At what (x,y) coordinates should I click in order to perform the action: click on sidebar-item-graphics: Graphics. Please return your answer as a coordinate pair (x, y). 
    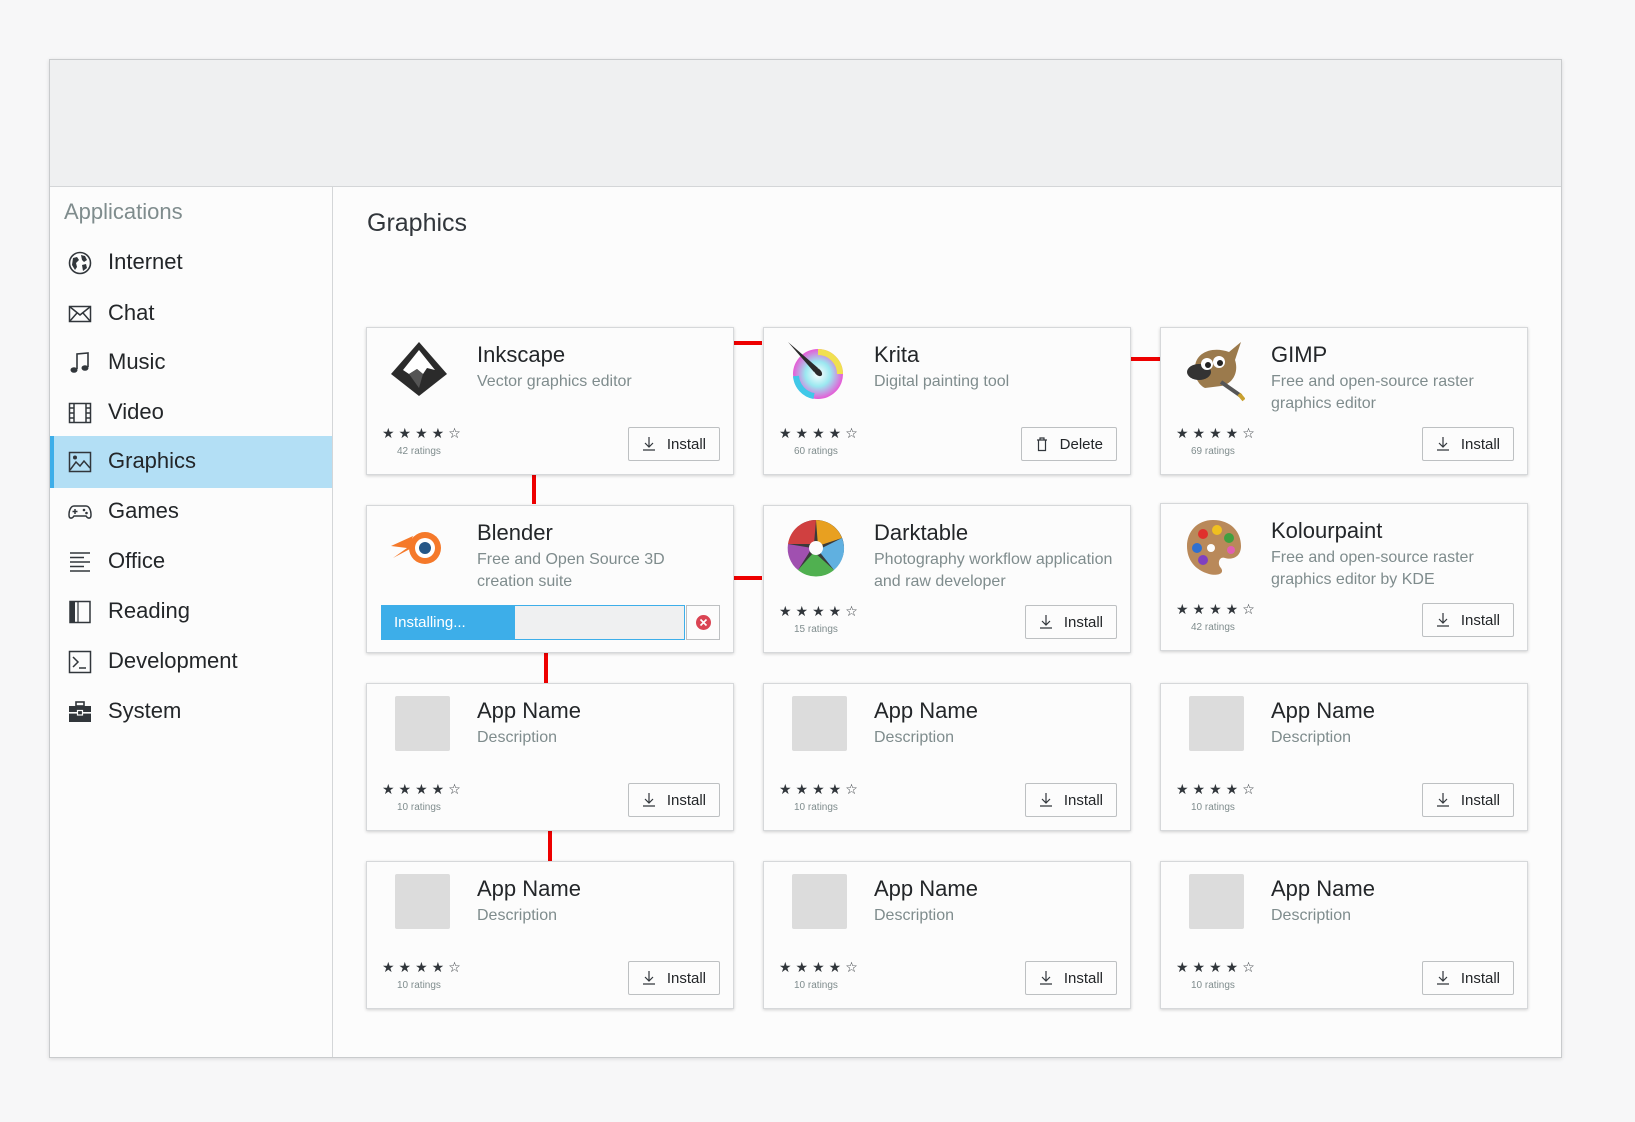
    Looking at the image, I should click on (191, 462).